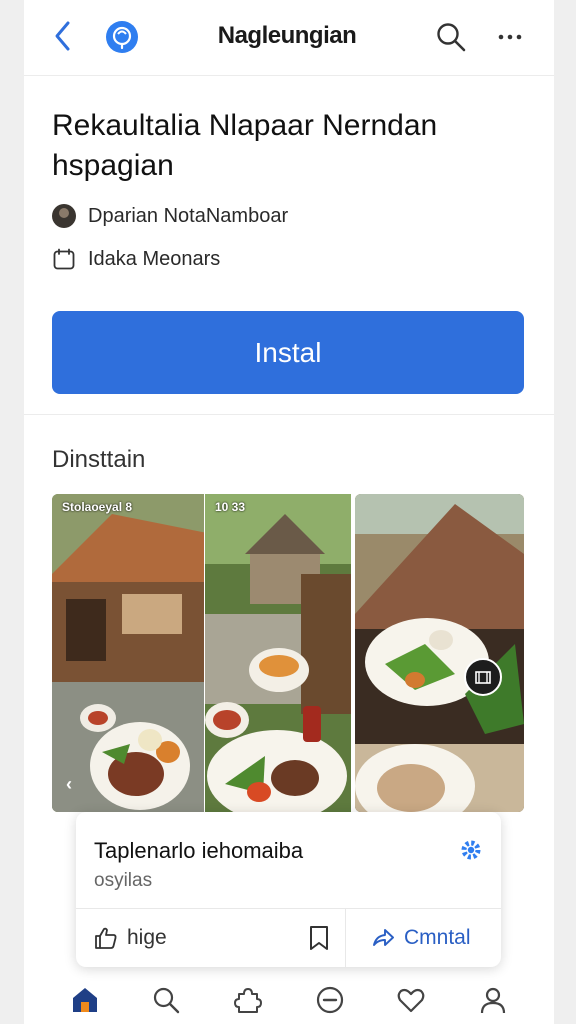 The image size is (576, 1024). I want to click on bookmark-icon, so click(319, 938).